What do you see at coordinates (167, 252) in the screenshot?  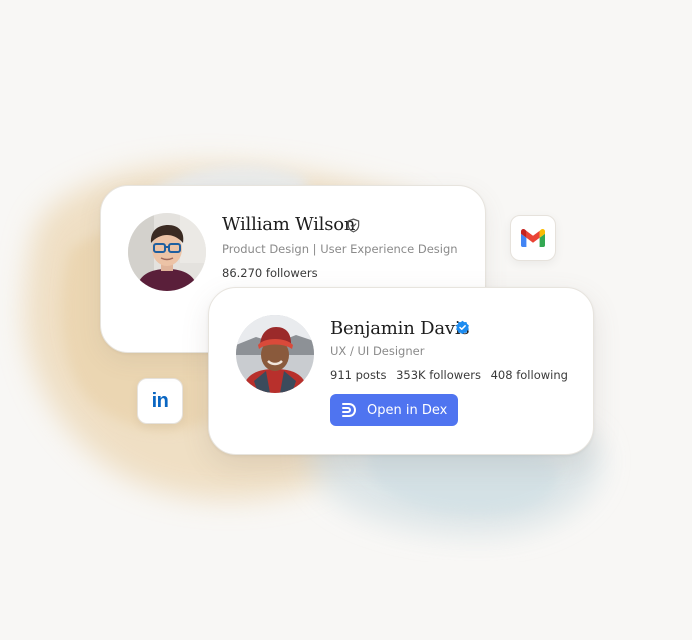 I see `avatar-william` at bounding box center [167, 252].